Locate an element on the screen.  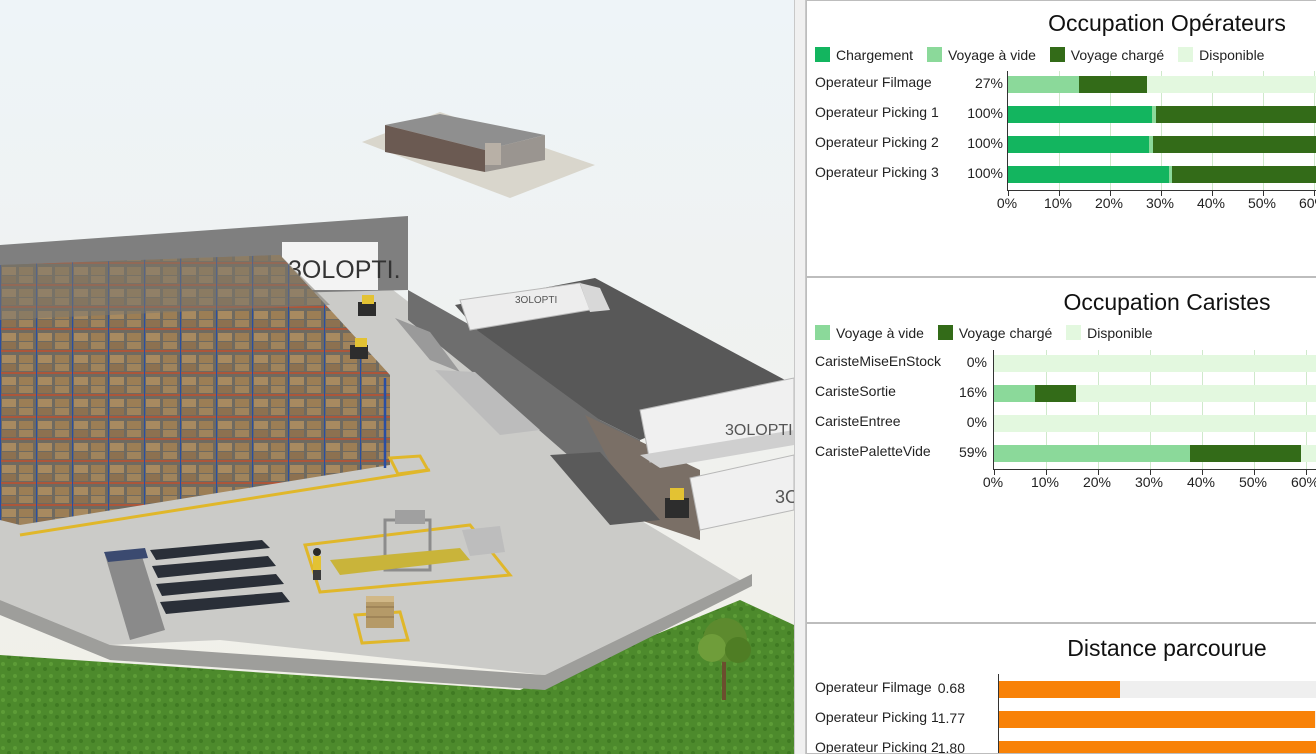
row-label: CaristeSortie is located at coordinates (855, 391).